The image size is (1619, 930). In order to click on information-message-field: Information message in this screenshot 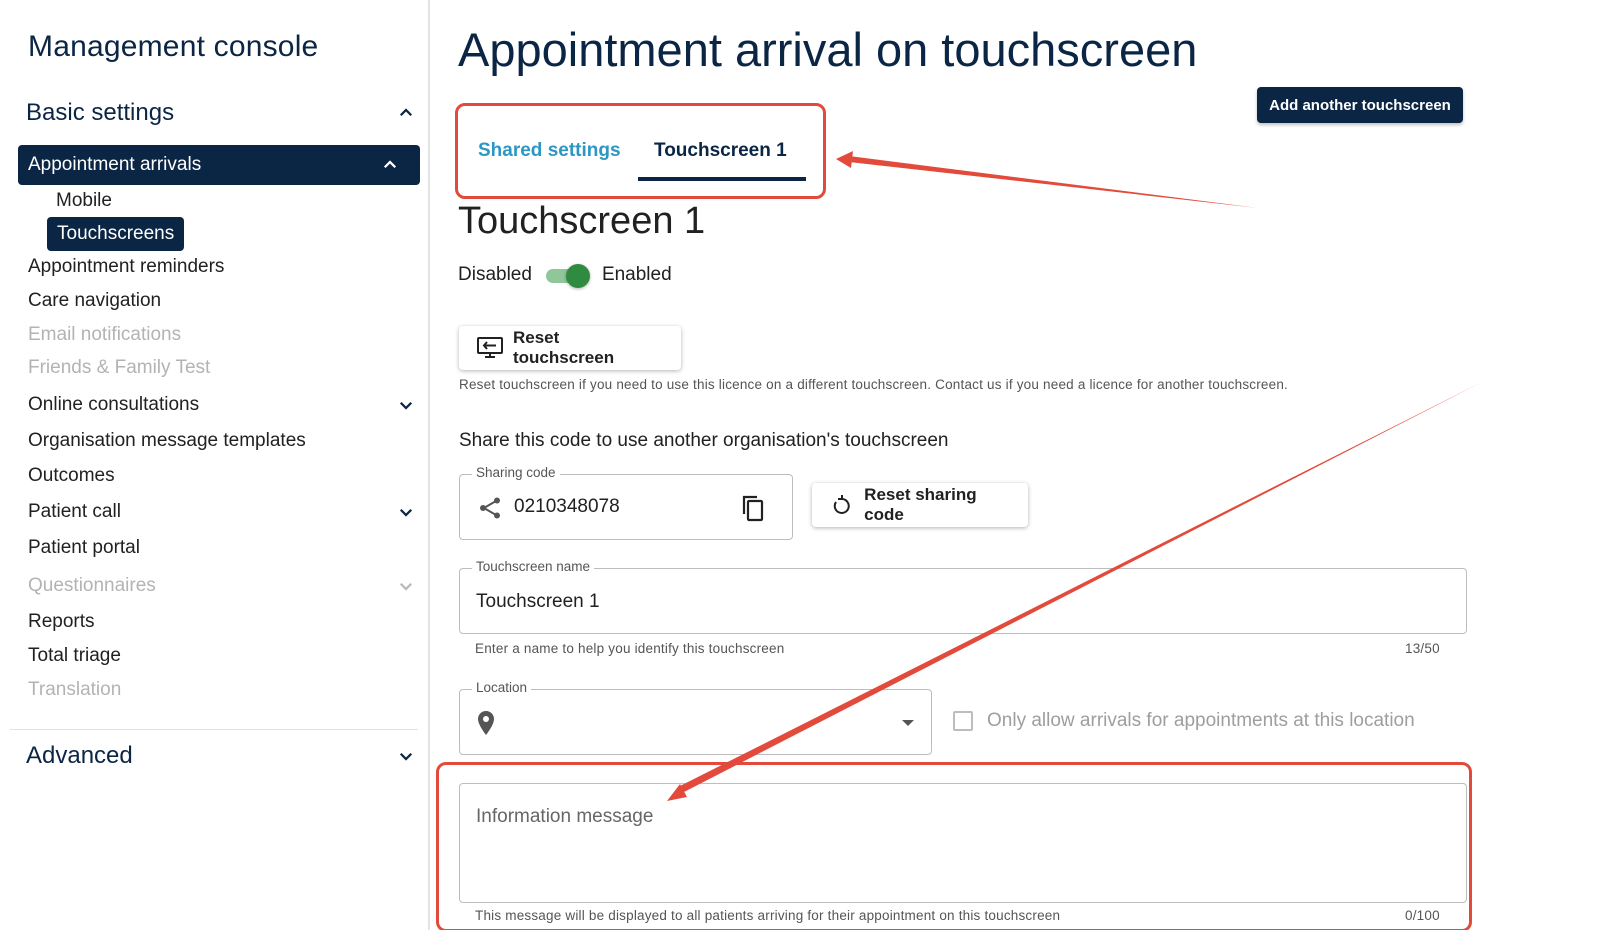, I will do `click(963, 843)`.